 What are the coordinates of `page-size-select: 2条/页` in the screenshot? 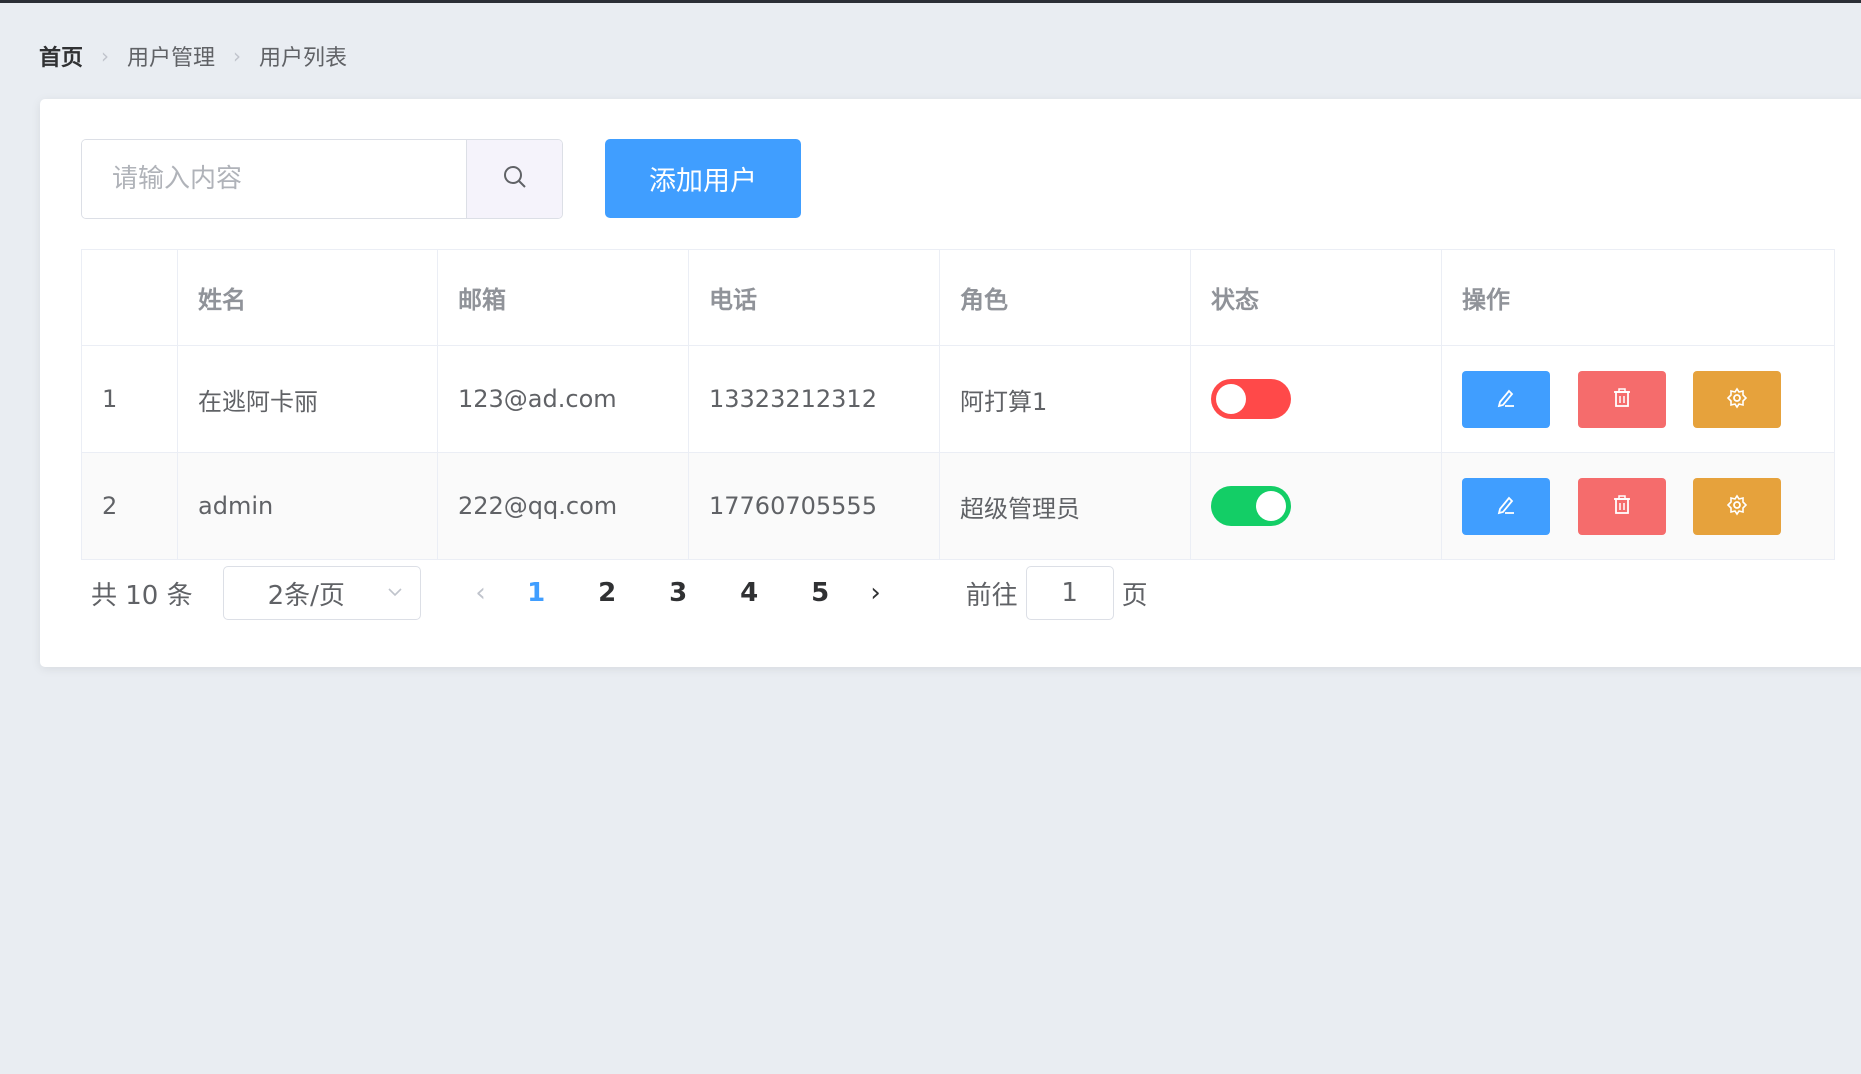 It's located at (321, 593).